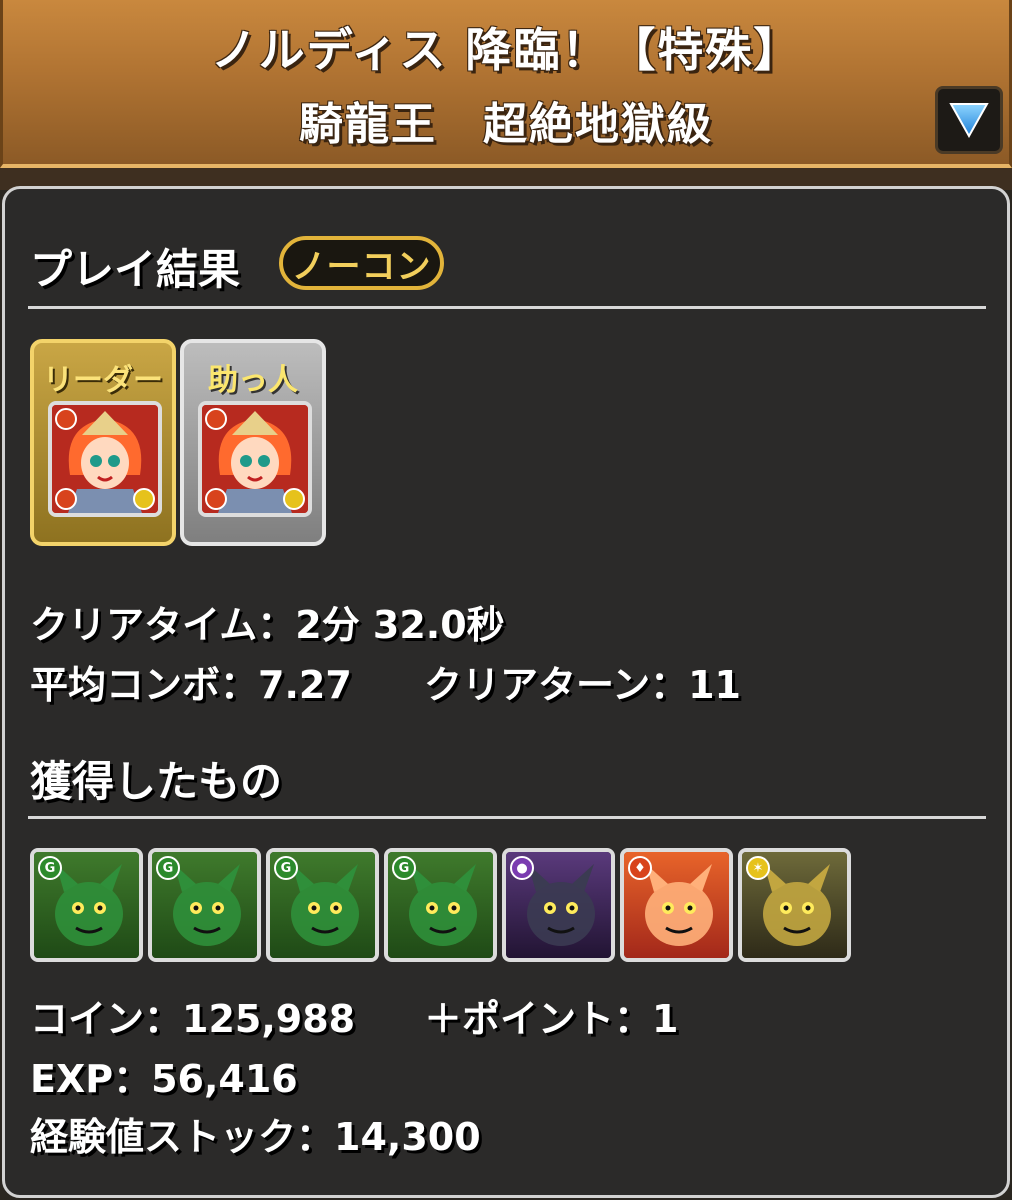  Describe the element at coordinates (538, 1019) in the screenshot. I see `plus-point-label: ＋ポイント：` at that location.